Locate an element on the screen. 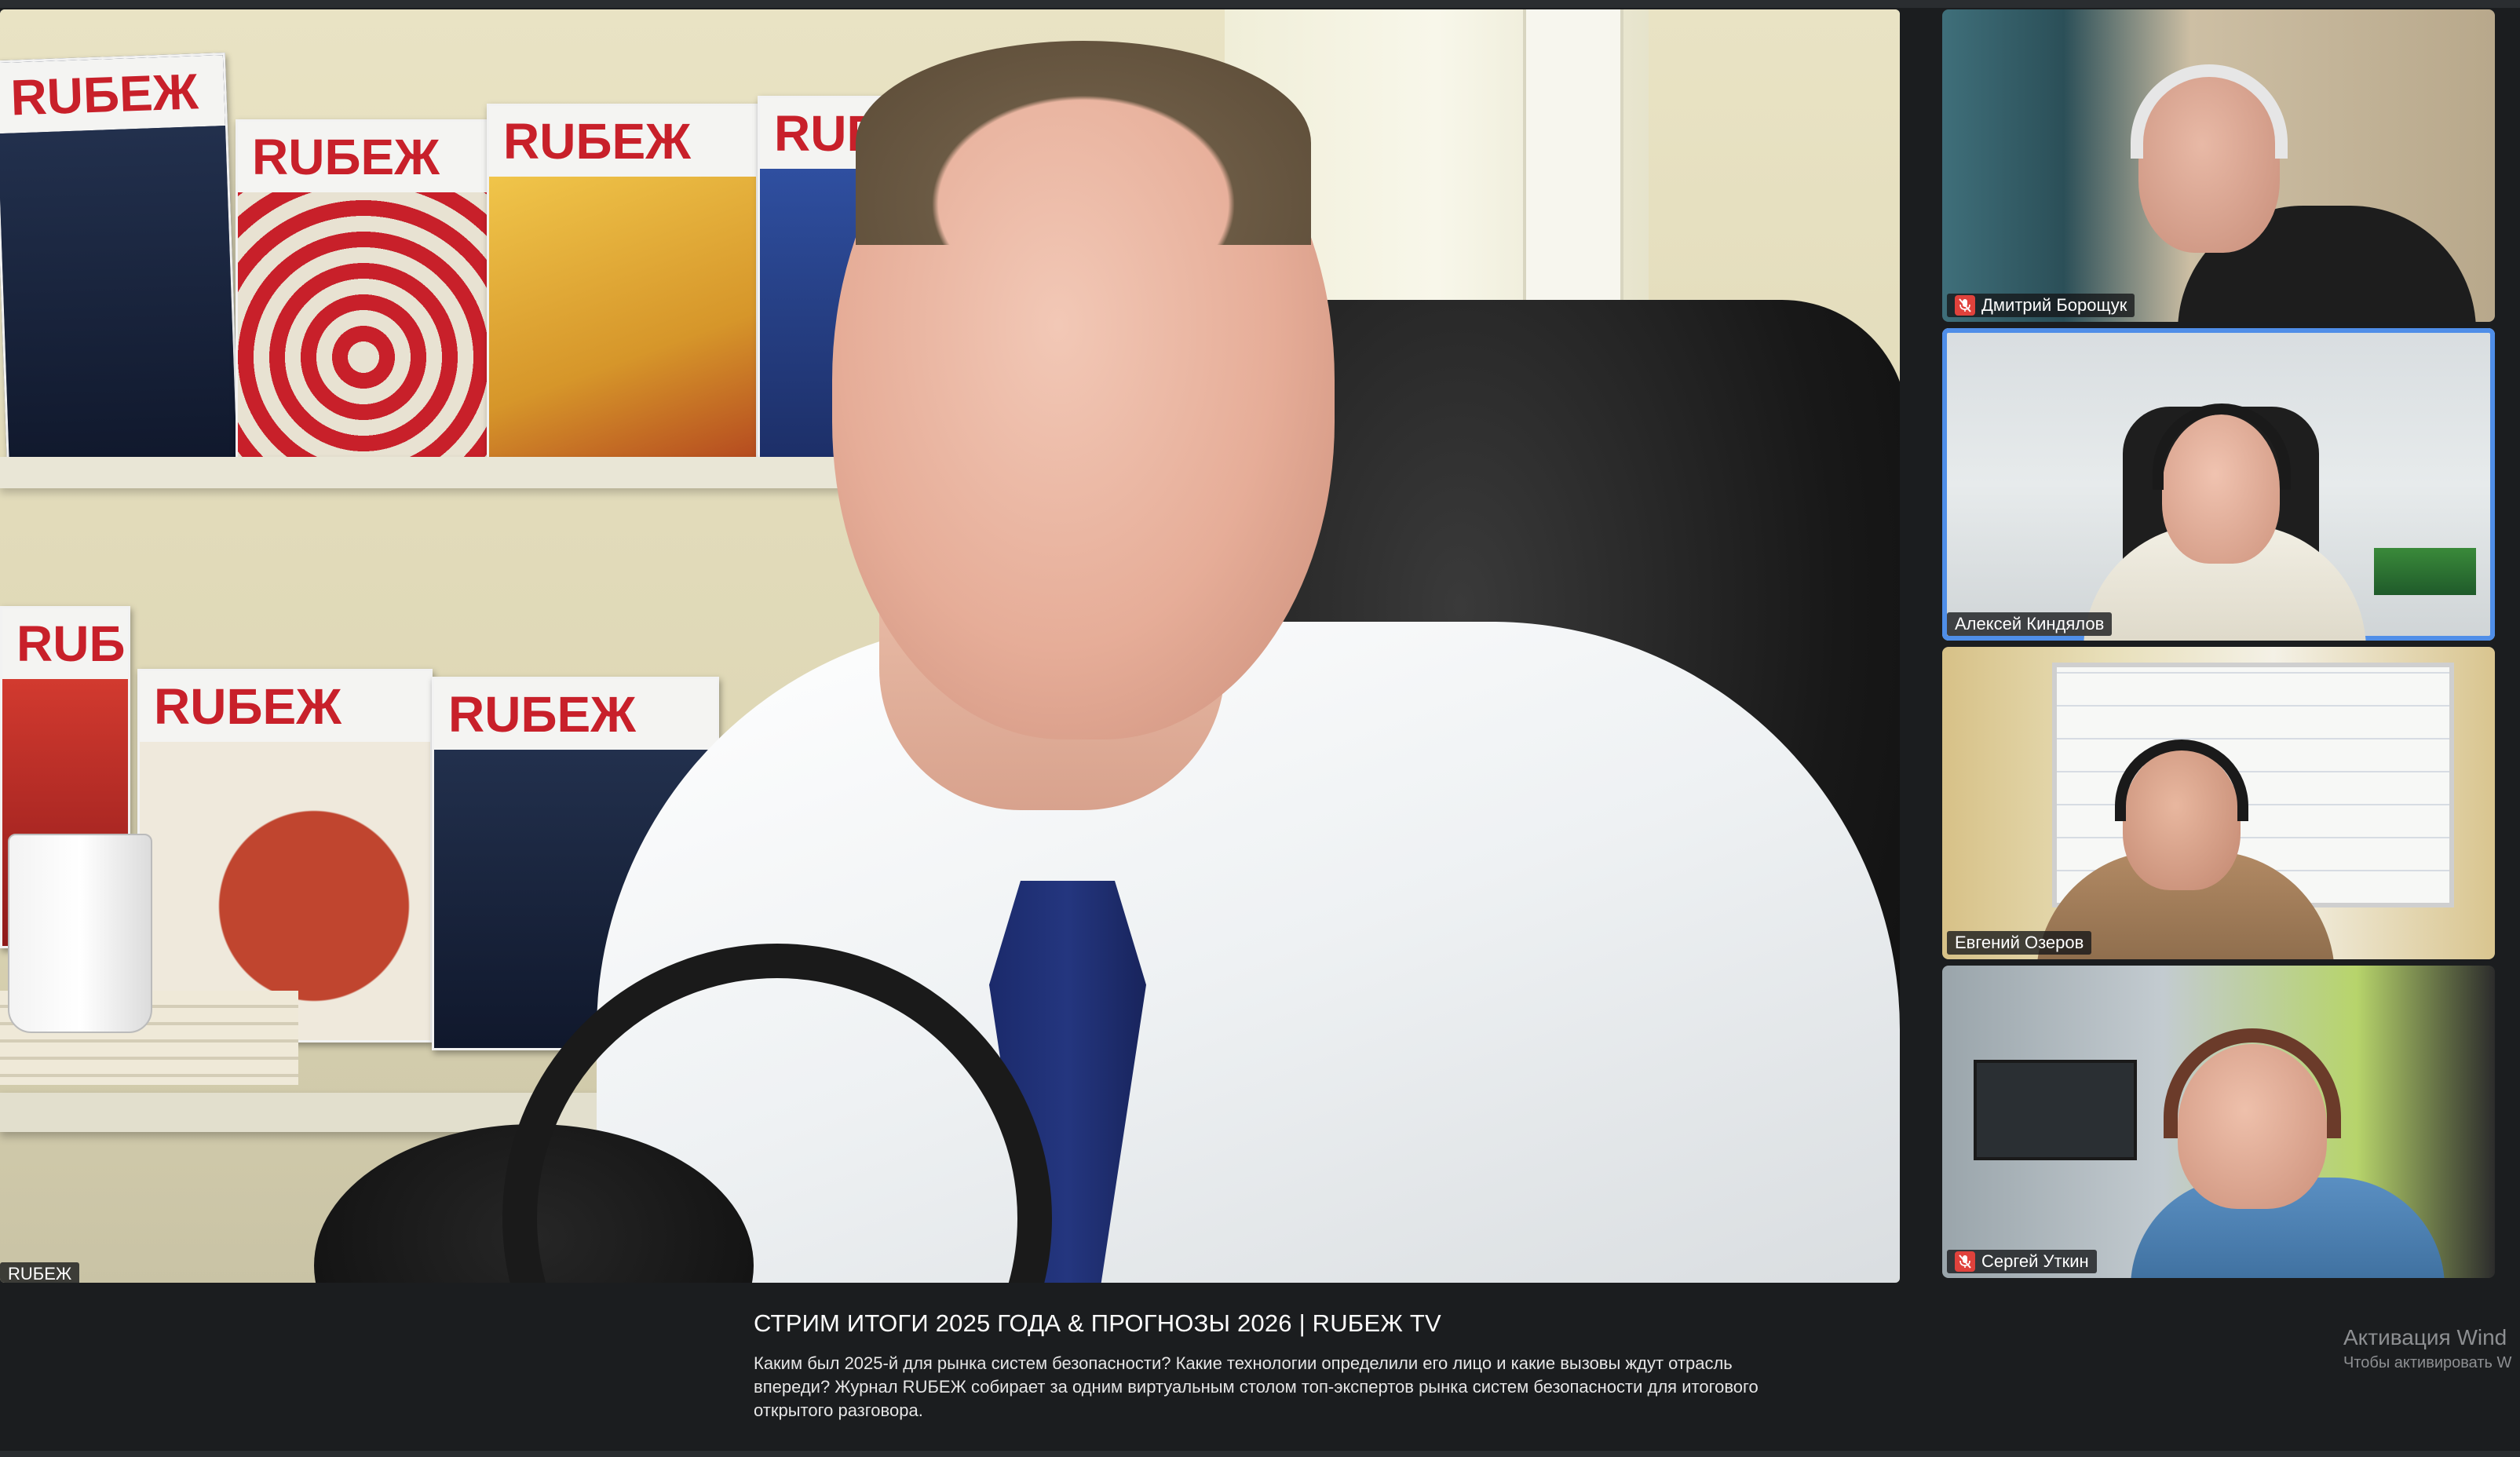 The width and height of the screenshot is (2520, 1457). book-stack is located at coordinates (2425, 571).